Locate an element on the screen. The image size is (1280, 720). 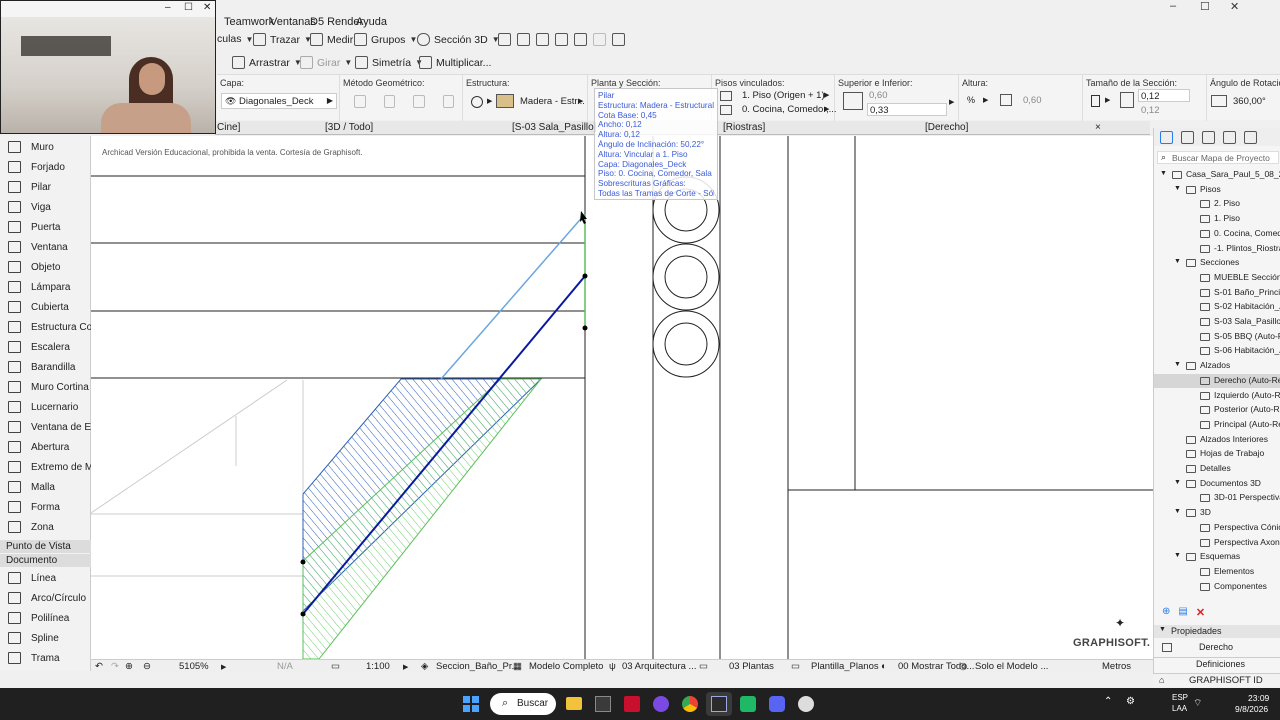
tab-s03-sala: [S-03 Sala_Pasillo] is located at coordinates (554, 127).